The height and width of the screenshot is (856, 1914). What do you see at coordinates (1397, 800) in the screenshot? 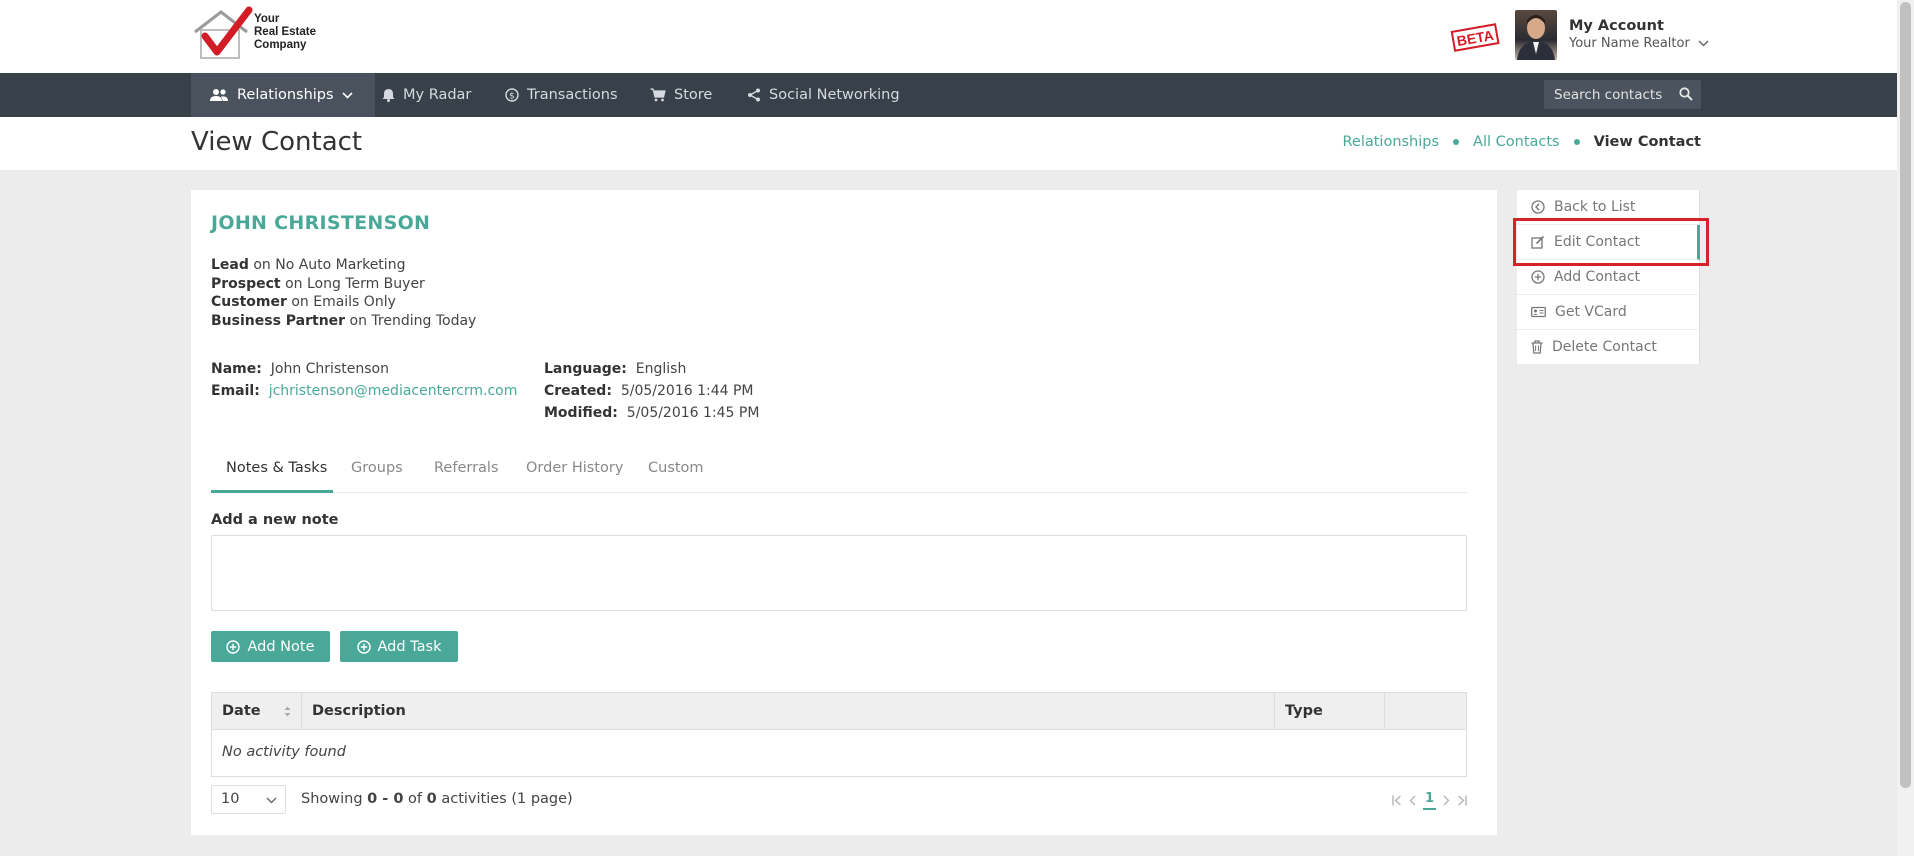
I see `first-page-icon` at bounding box center [1397, 800].